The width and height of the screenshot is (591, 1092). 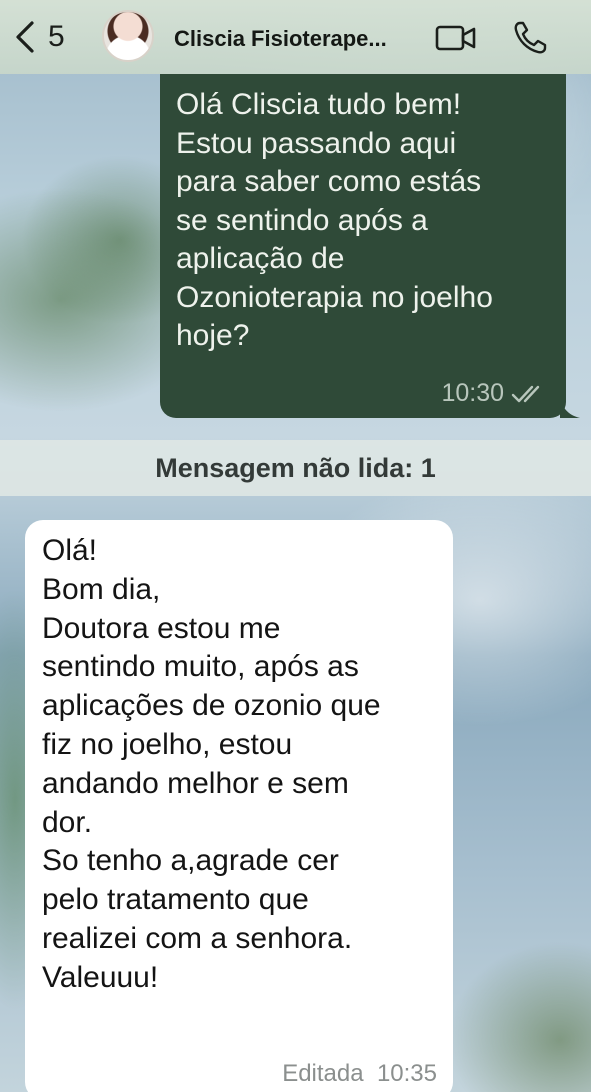 I want to click on phone-icon, so click(x=530, y=38).